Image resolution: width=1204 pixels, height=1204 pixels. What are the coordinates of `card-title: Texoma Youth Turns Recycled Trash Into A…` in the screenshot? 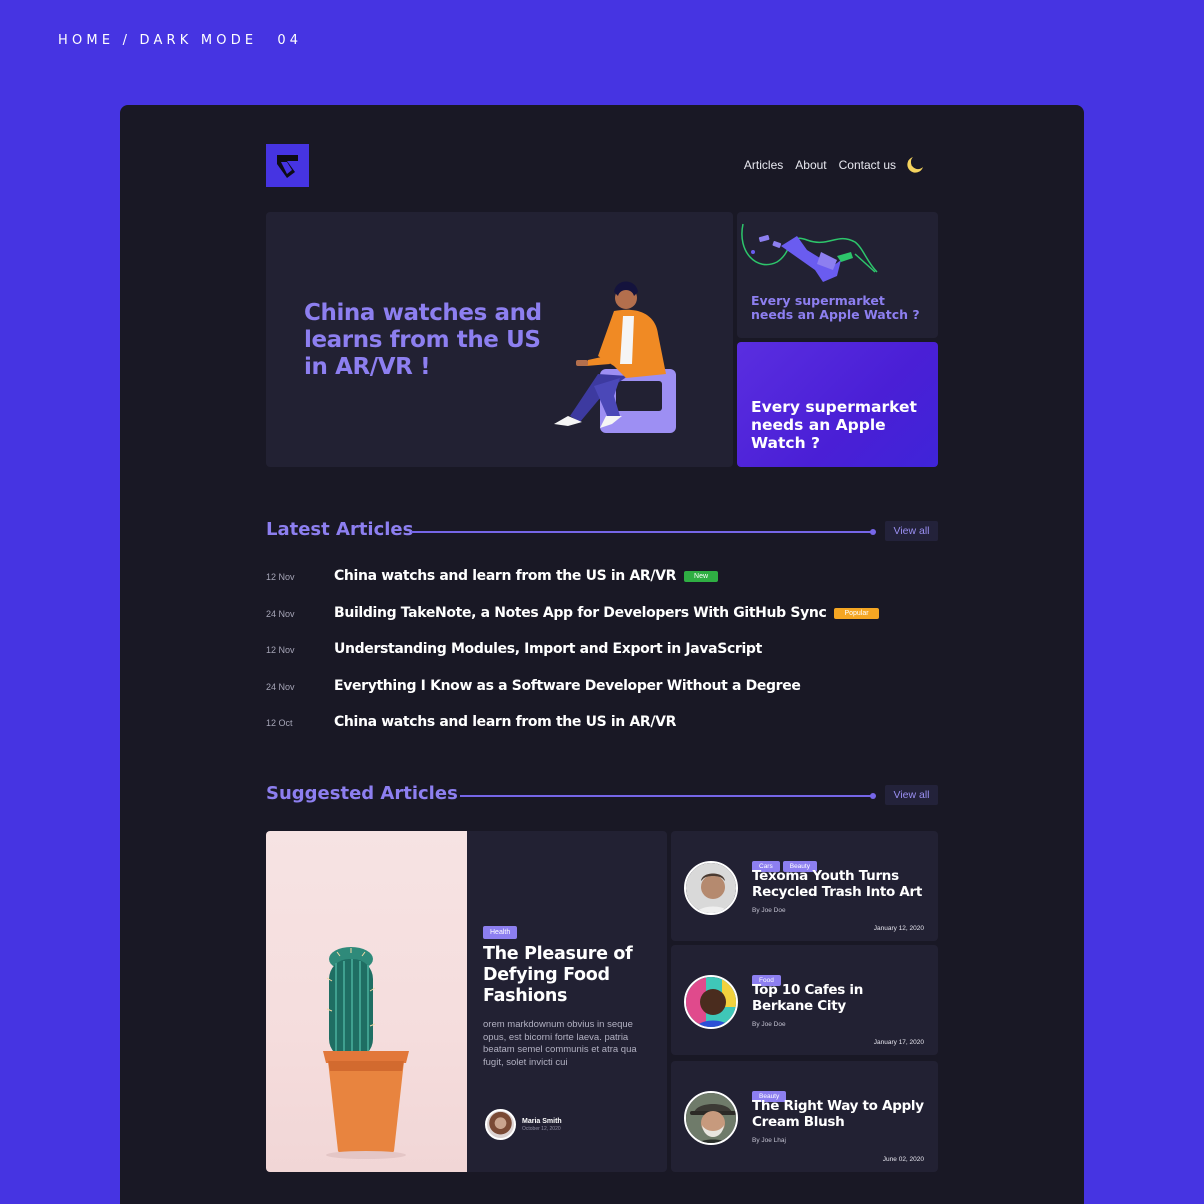 It's located at (840, 884).